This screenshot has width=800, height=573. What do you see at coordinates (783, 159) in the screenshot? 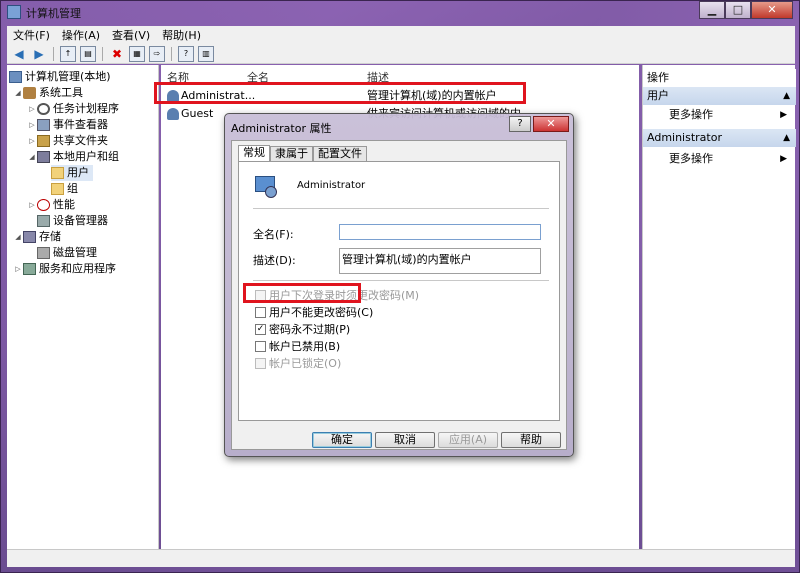
I see `submenu-arrow-icon: ▶` at bounding box center [783, 159].